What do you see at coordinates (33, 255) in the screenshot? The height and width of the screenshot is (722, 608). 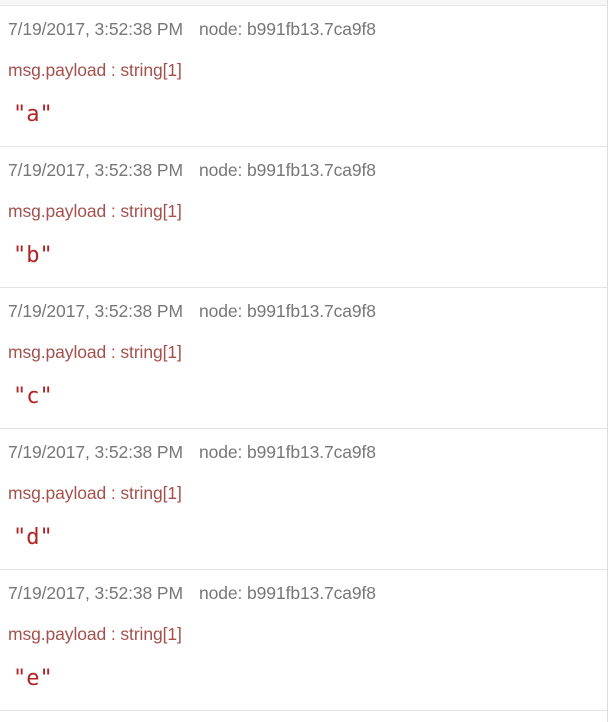 I see `message-payload: "b"` at bounding box center [33, 255].